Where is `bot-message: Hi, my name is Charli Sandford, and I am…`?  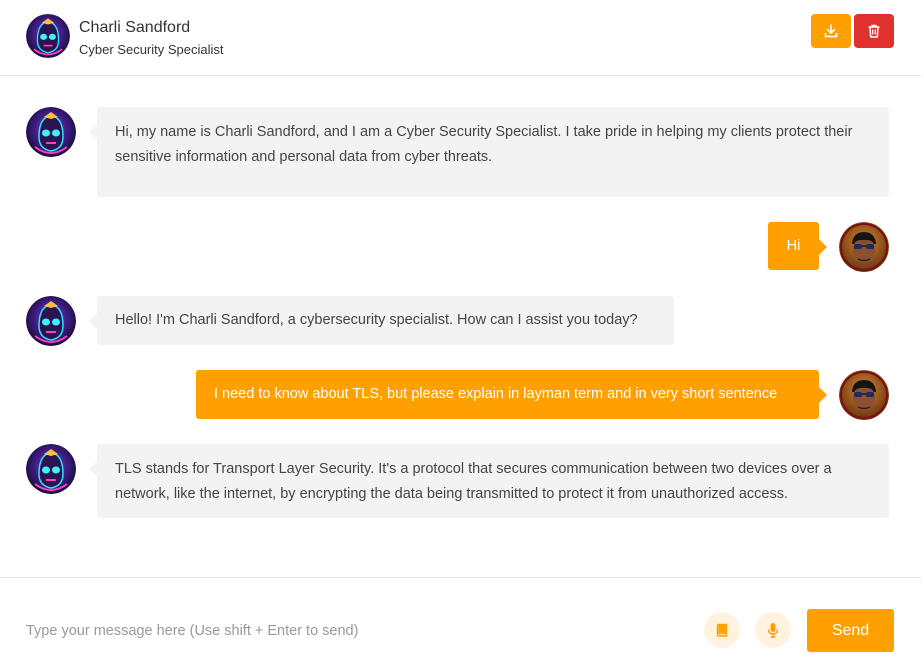
bot-message: Hi, my name is Charli Sandford, and I am… is located at coordinates (489, 152).